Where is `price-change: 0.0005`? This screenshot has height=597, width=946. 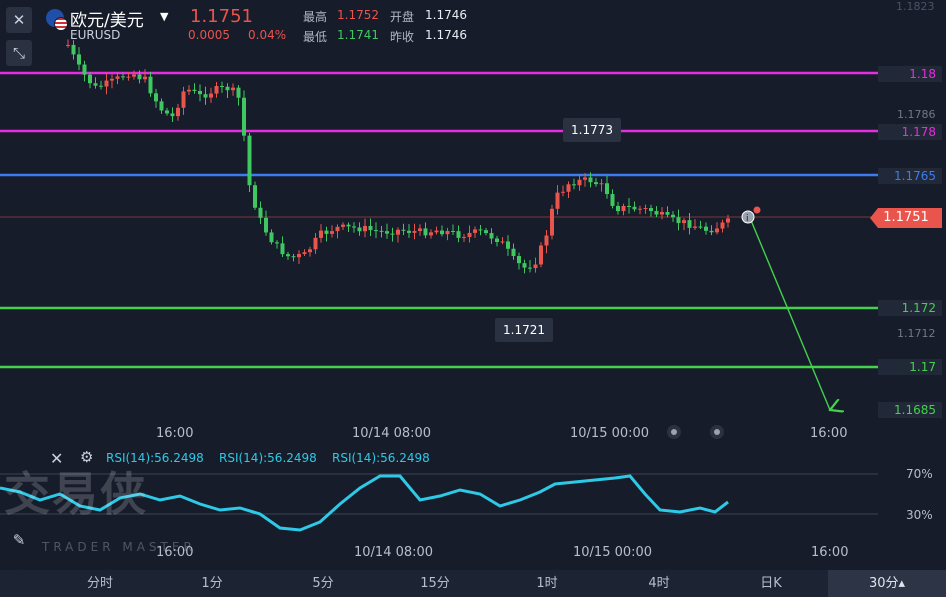
price-change: 0.0005 is located at coordinates (209, 35).